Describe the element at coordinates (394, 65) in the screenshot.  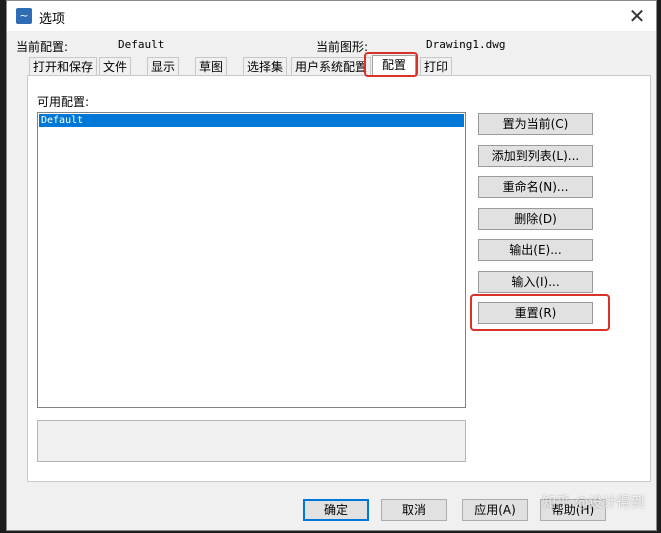
I see `tab-profiles: 配置` at that location.